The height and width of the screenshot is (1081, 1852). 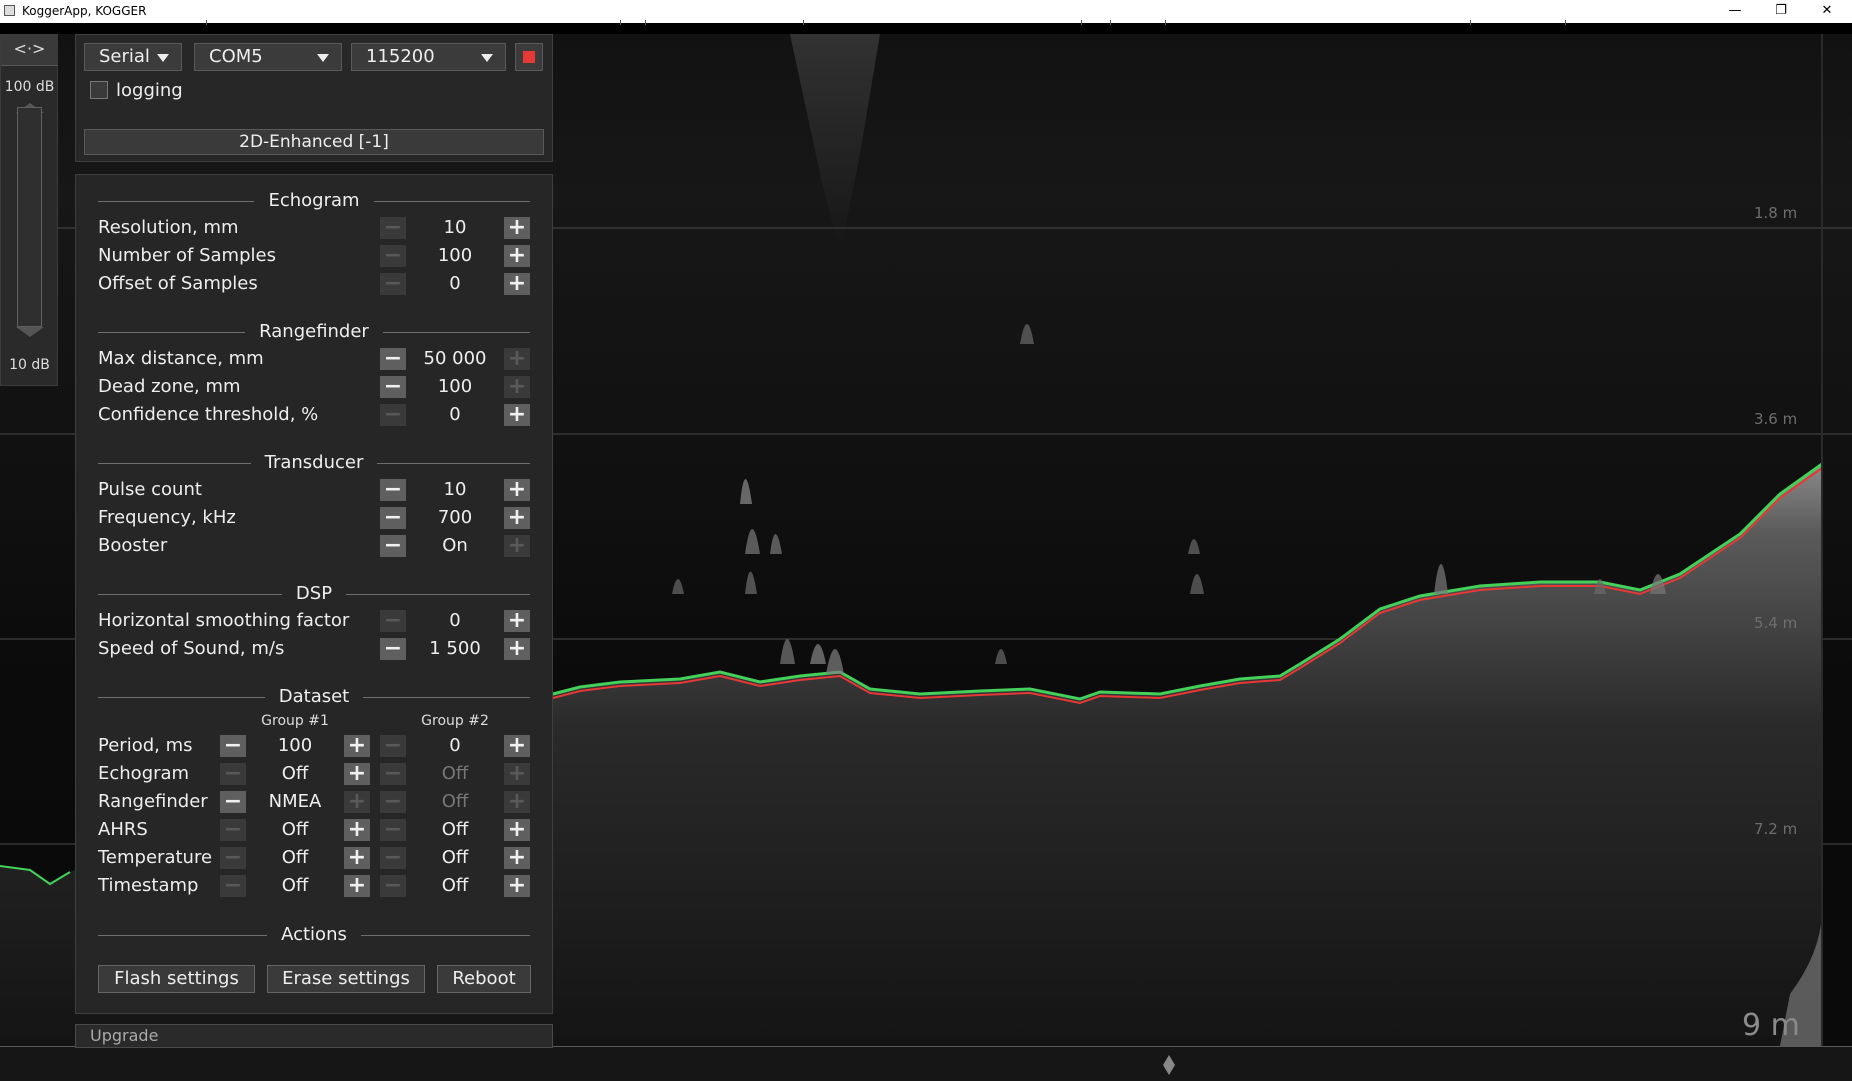 What do you see at coordinates (29, 50) in the screenshot?
I see `panel-toggle-button: <·>` at bounding box center [29, 50].